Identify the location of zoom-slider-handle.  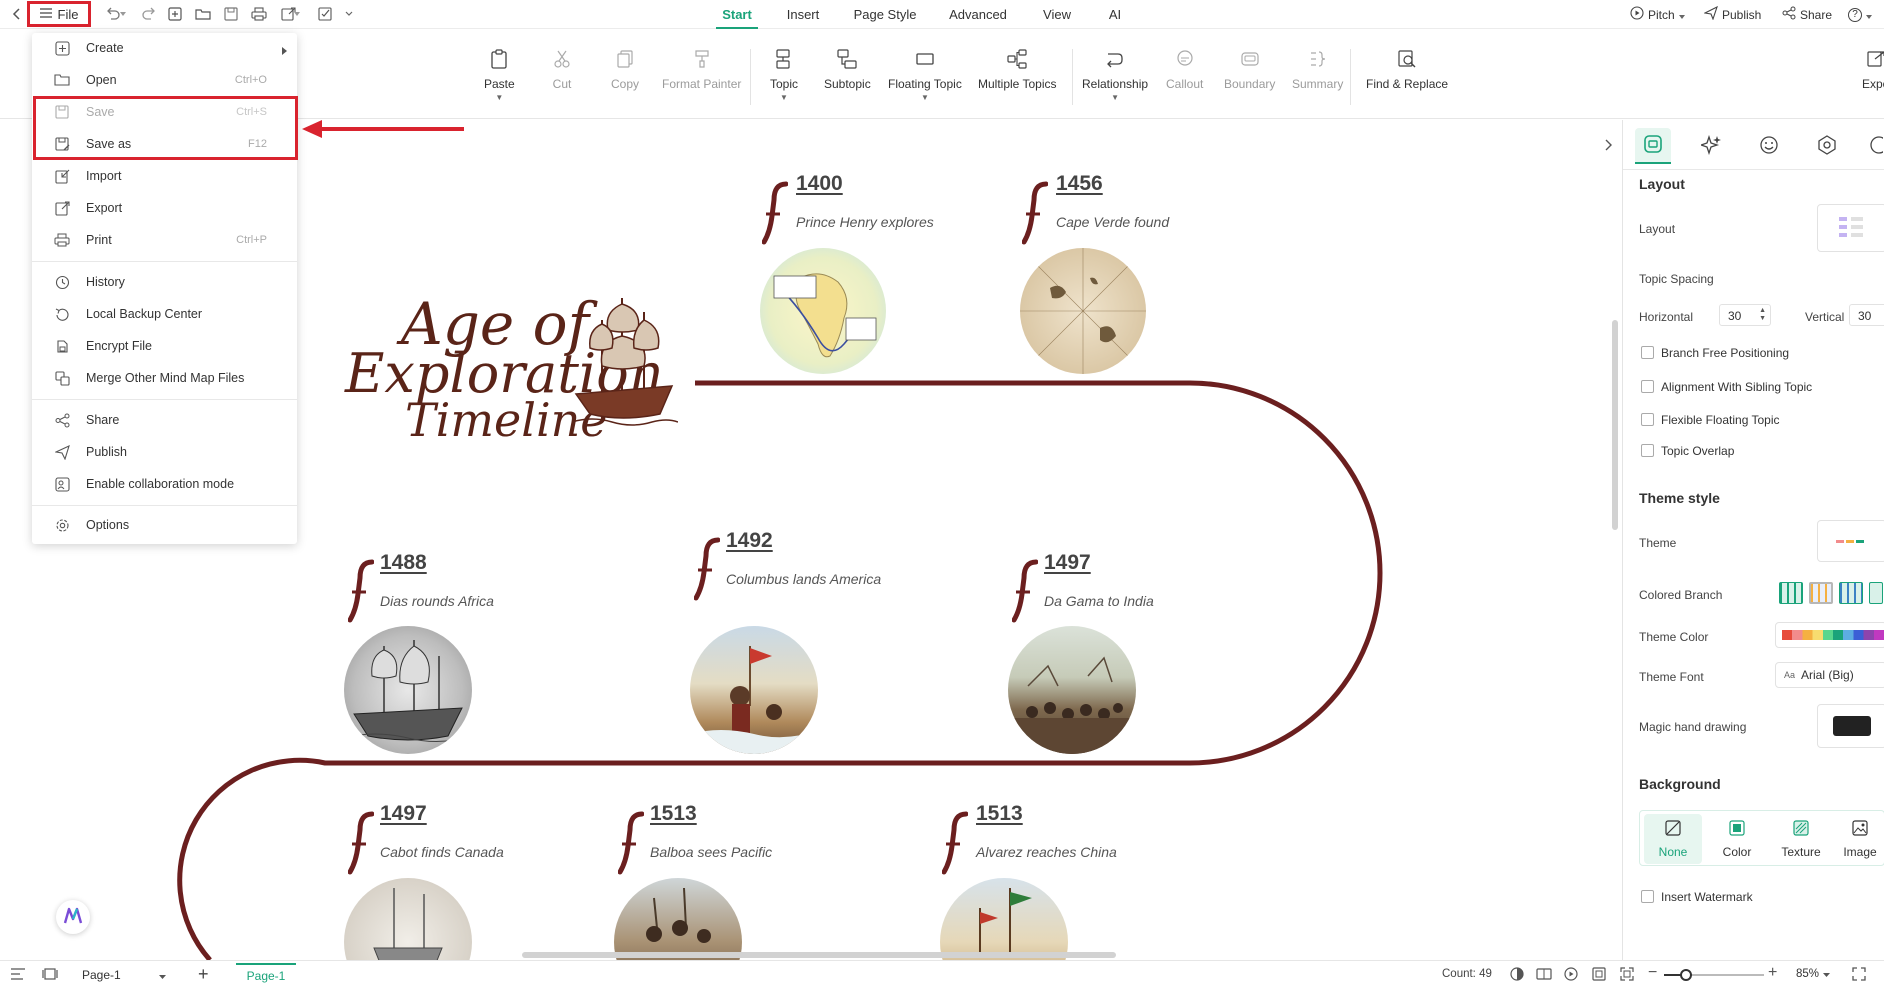
(1686, 975).